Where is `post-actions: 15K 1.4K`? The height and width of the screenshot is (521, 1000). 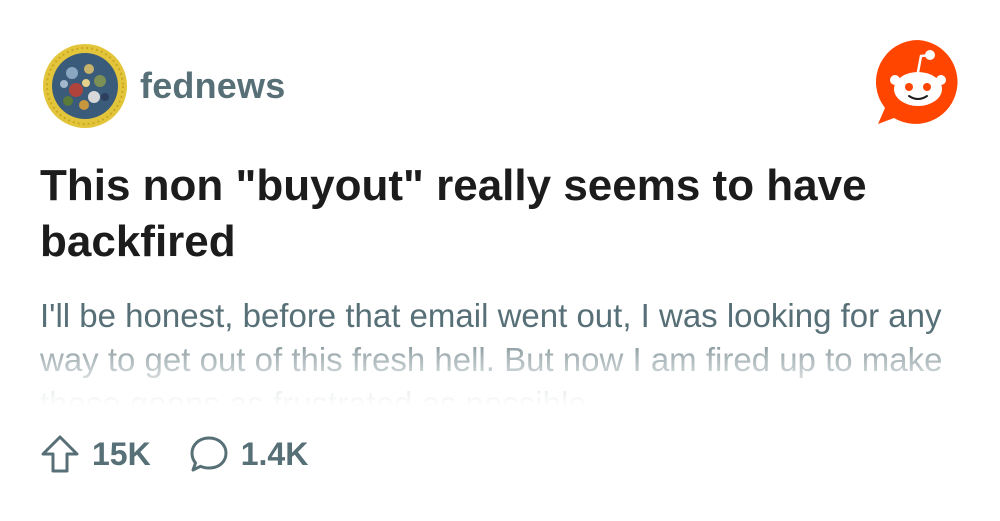 post-actions: 15K 1.4K is located at coordinates (193, 454).